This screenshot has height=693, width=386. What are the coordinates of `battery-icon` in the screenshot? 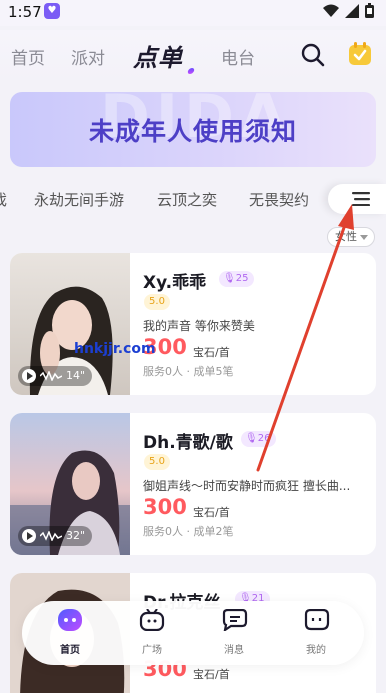 It's located at (369, 10).